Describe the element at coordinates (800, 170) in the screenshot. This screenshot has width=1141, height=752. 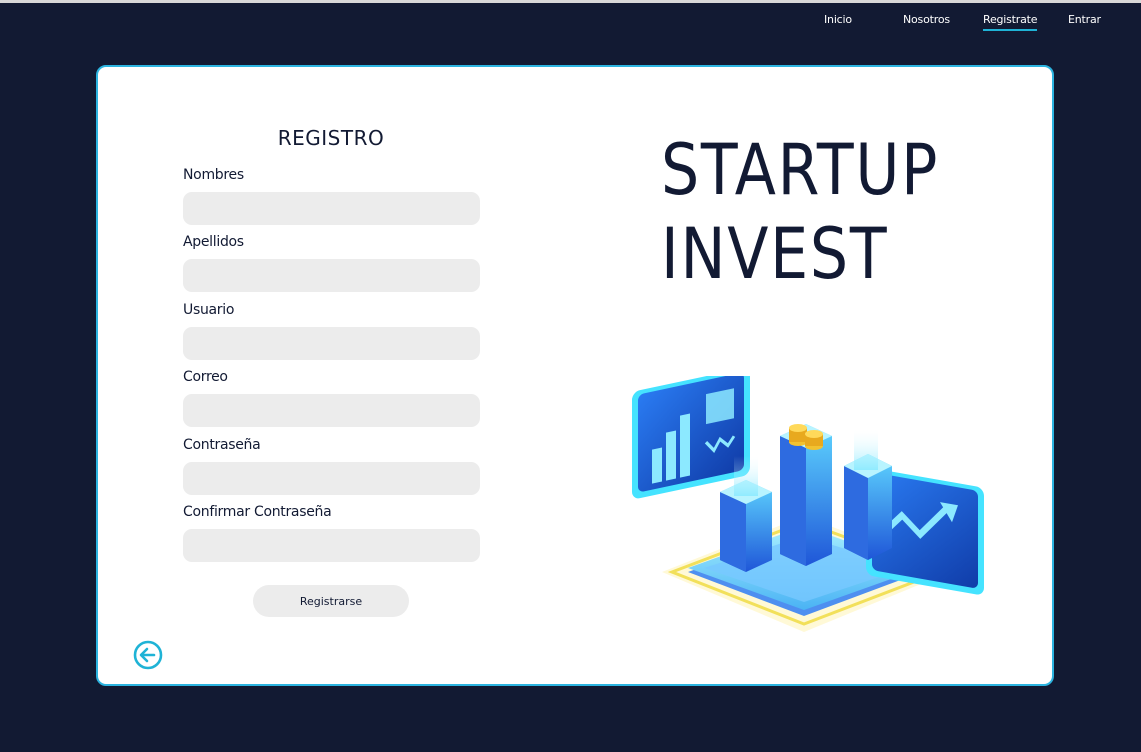
I see `brand-line-1: STARTUP` at that location.